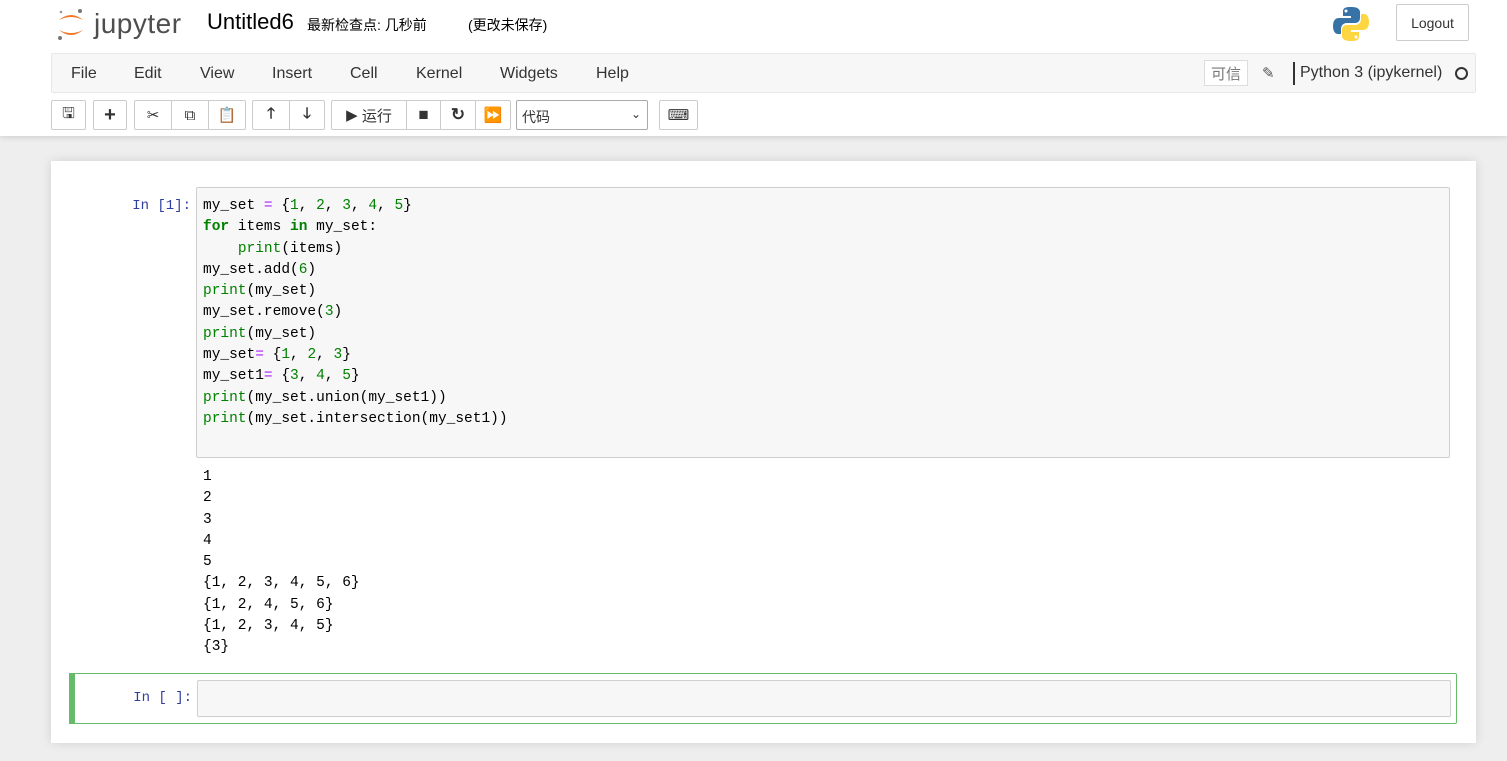  Describe the element at coordinates (823, 398) in the screenshot. I see `code-line: print(my_set.union(my_set1))` at that location.